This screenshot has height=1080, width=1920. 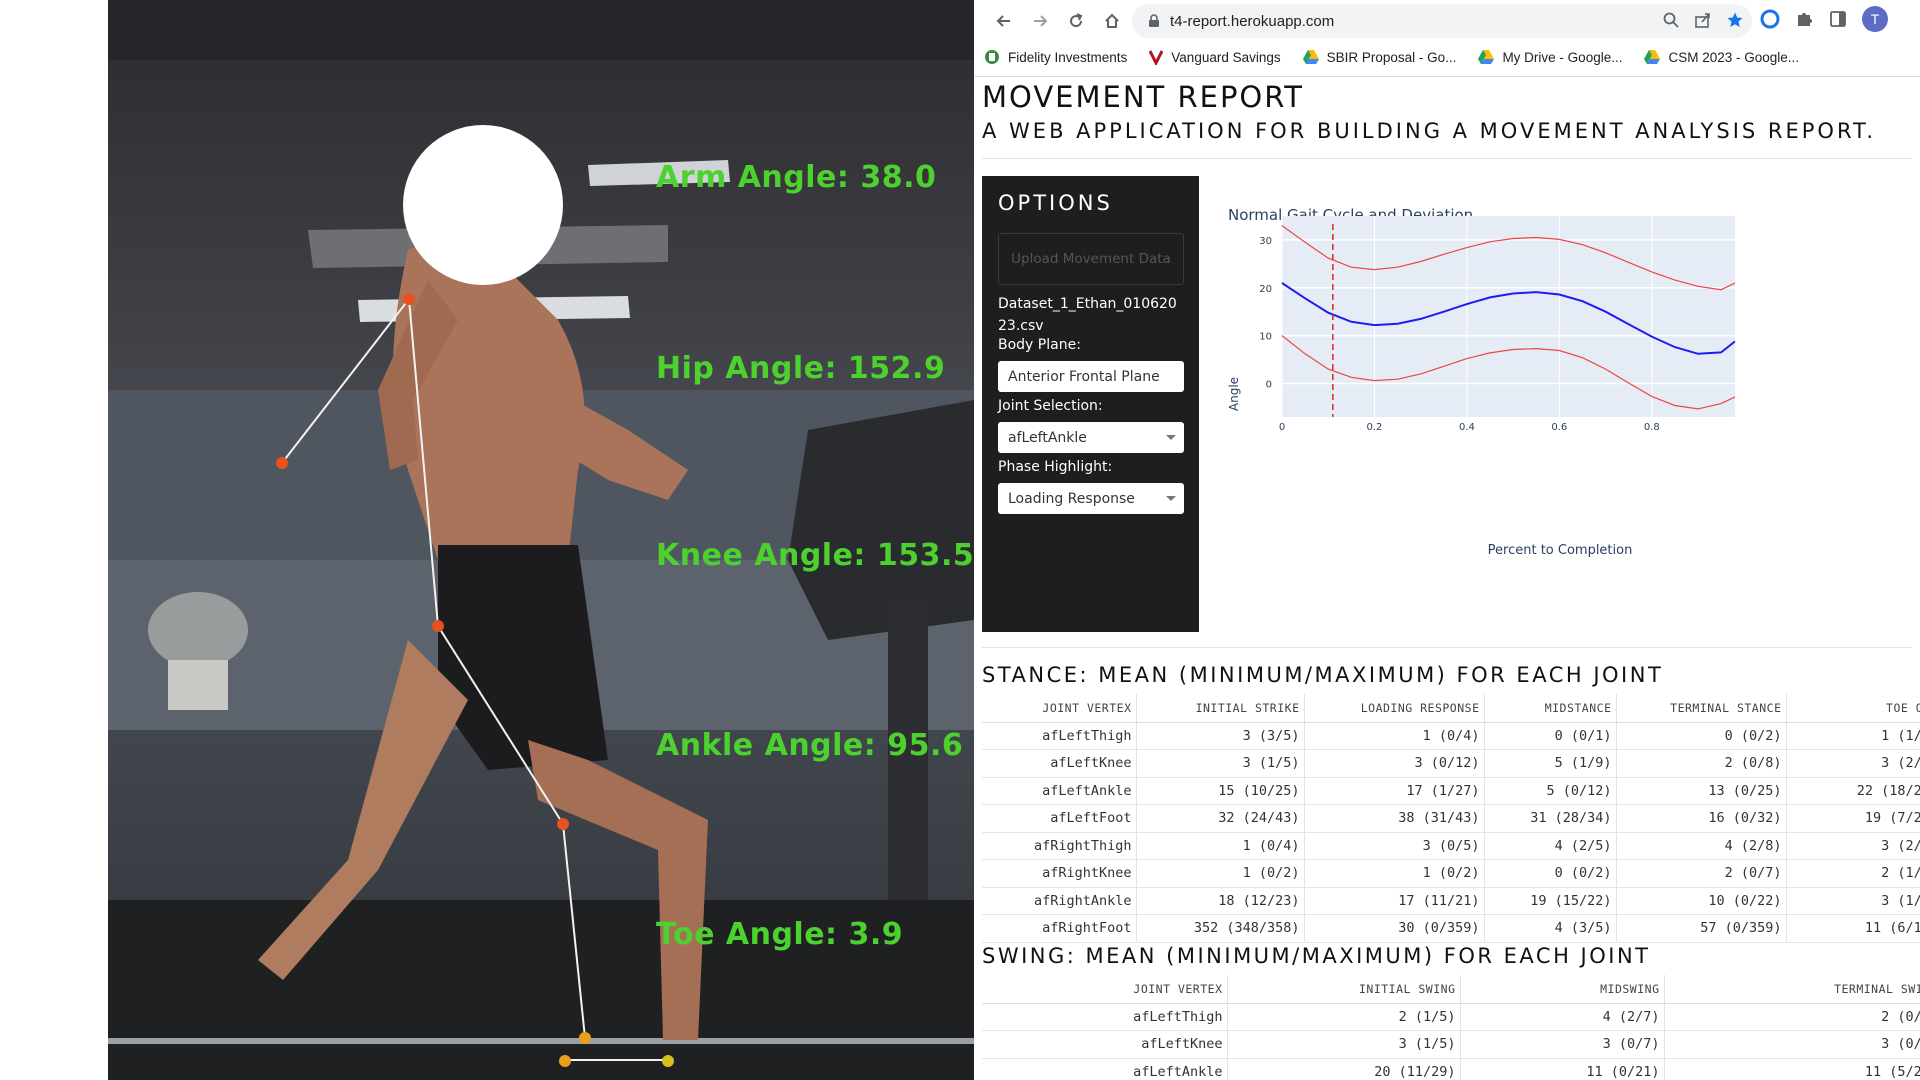 I want to click on joint-name-cell: afLeftKnee, so click(x=1059, y=763).